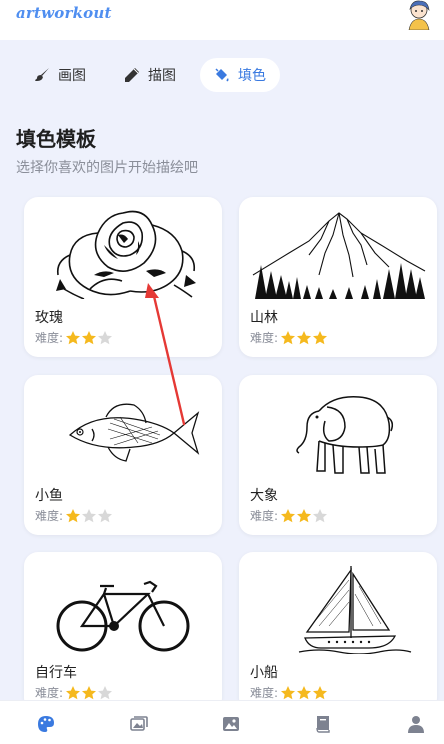 The height and width of the screenshot is (744, 444). I want to click on sailboat-drawing, so click(355, 610).